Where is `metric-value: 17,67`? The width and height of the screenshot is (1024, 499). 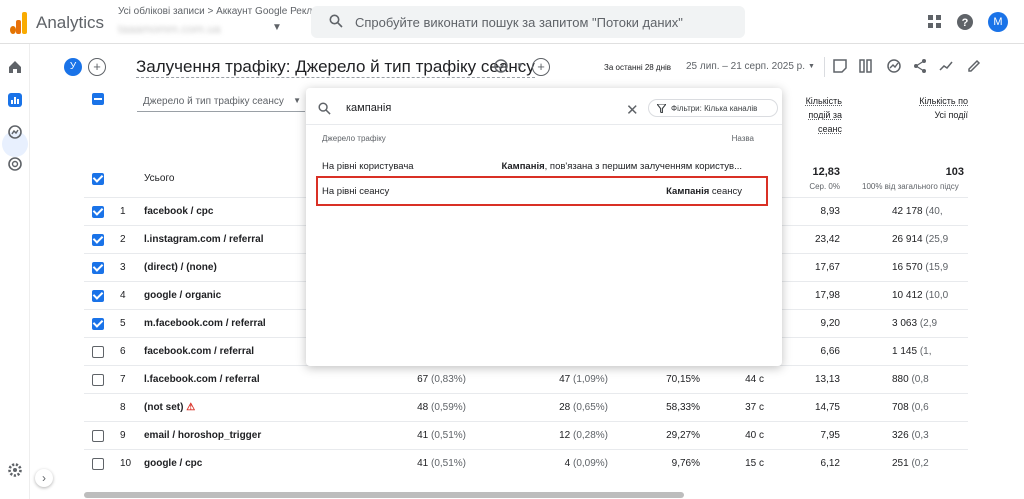
metric-value: 17,67 is located at coordinates (827, 267).